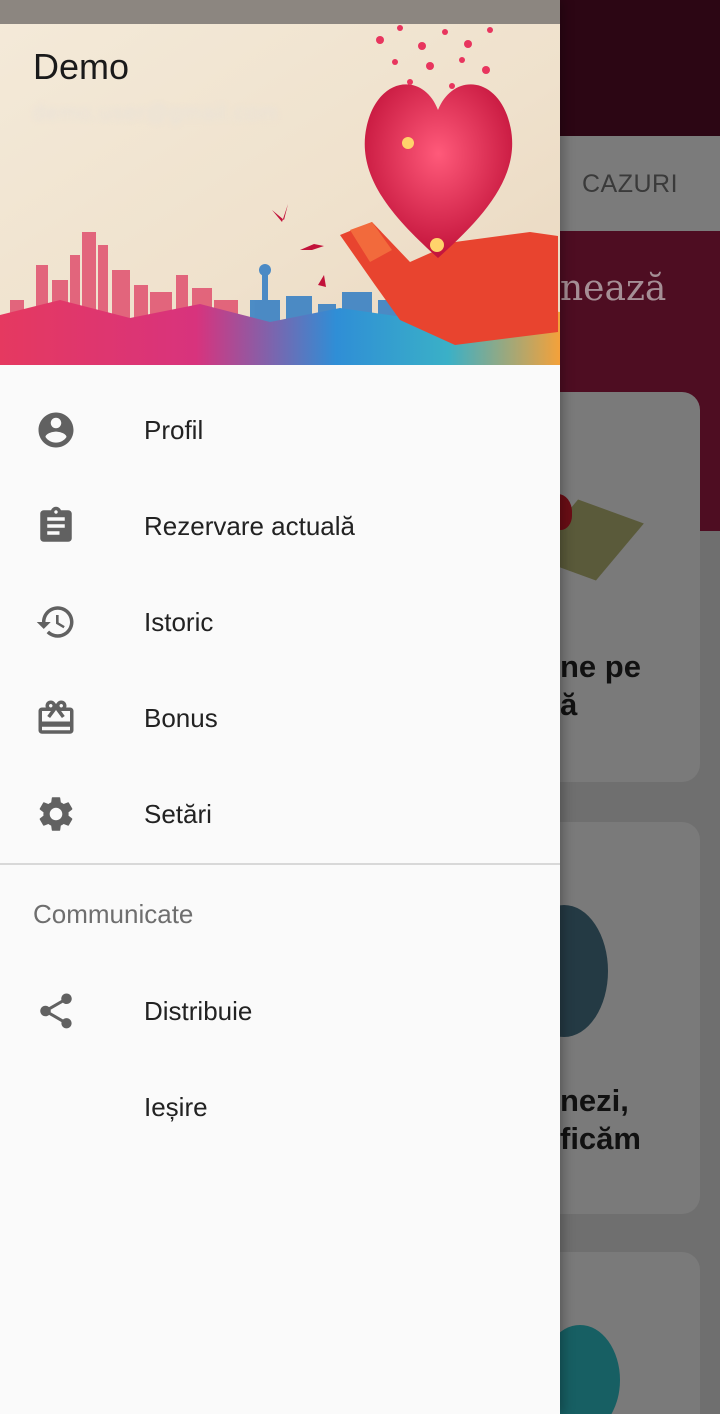 This screenshot has height=1414, width=720. What do you see at coordinates (181, 717) in the screenshot?
I see `menu-item-label: Bonus` at bounding box center [181, 717].